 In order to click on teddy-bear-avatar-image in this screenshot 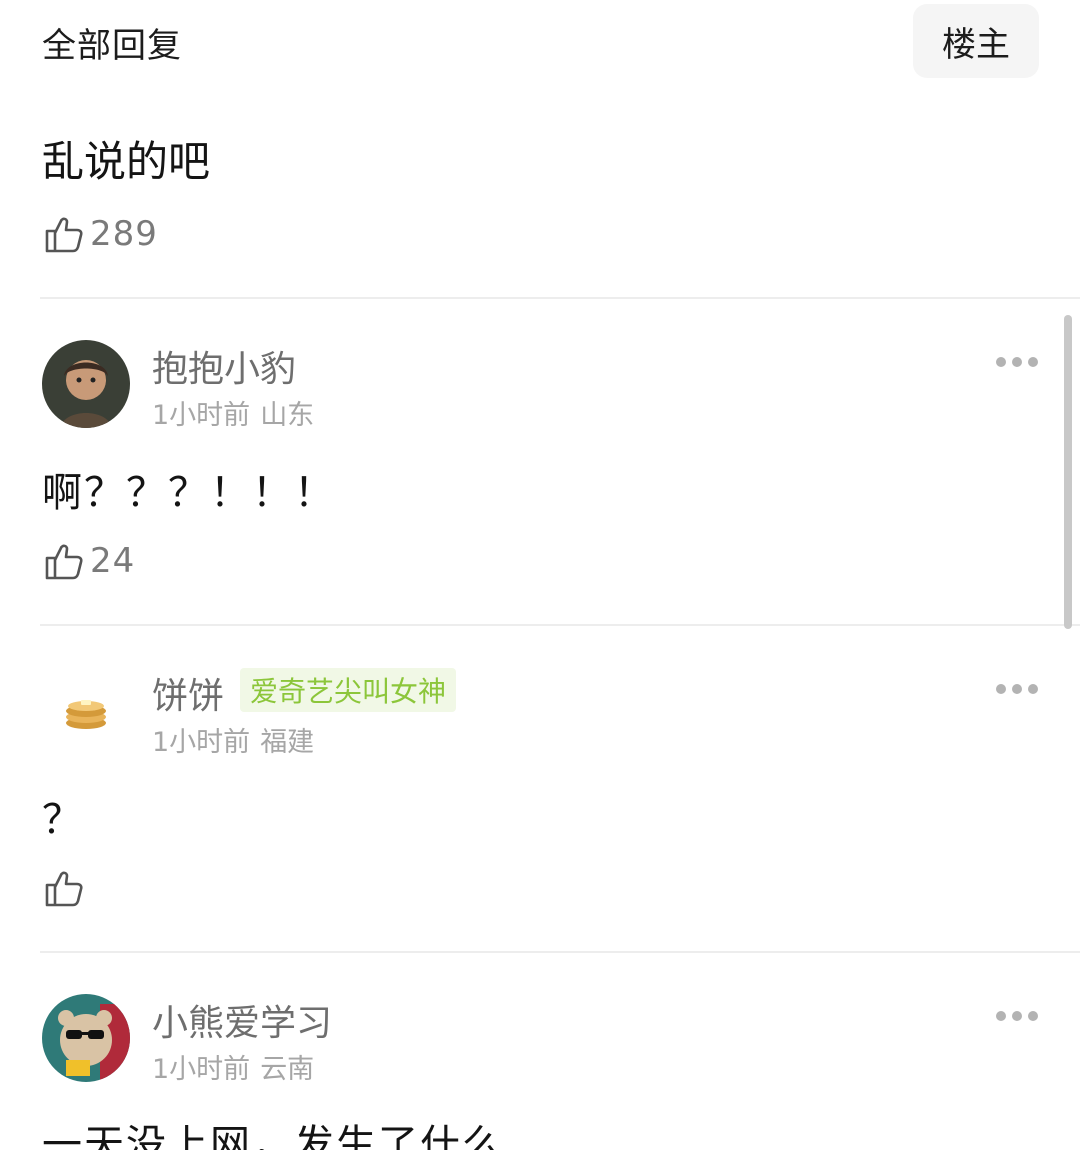, I will do `click(86, 1038)`.